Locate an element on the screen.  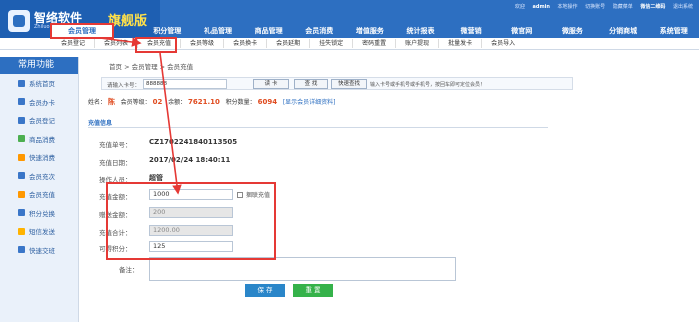
subnav-import: 会员导入 is located at coordinates (503, 43).